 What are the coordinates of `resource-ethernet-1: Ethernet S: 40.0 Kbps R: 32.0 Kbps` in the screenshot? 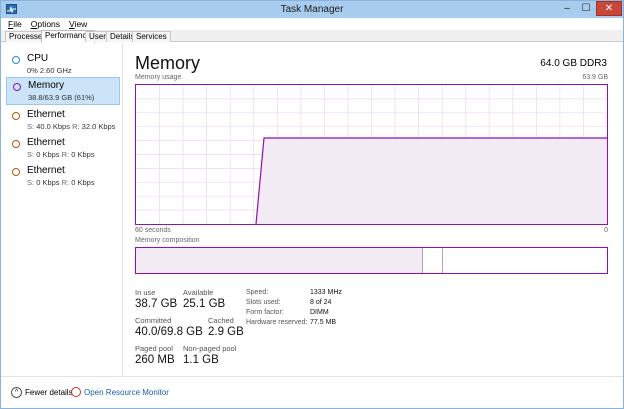 It's located at (63, 121).